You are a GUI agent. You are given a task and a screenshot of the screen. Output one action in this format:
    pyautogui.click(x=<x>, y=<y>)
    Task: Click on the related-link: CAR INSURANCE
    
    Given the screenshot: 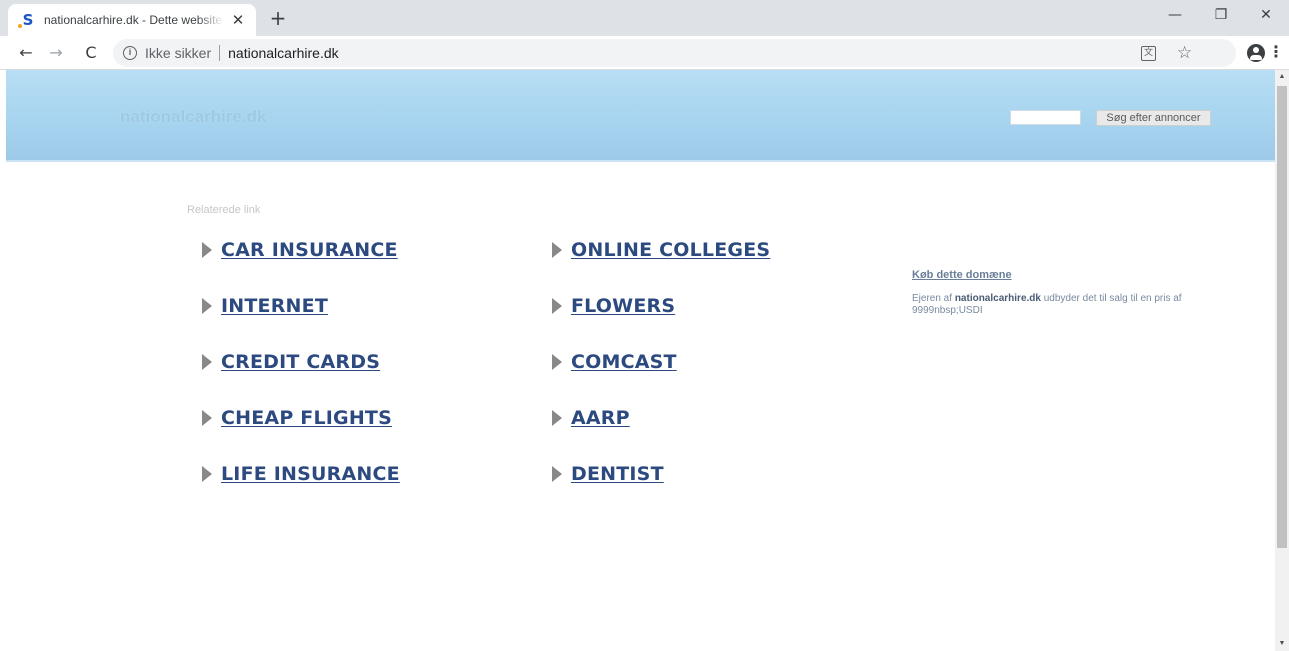 What is the action you would take?
    pyautogui.click(x=300, y=250)
    